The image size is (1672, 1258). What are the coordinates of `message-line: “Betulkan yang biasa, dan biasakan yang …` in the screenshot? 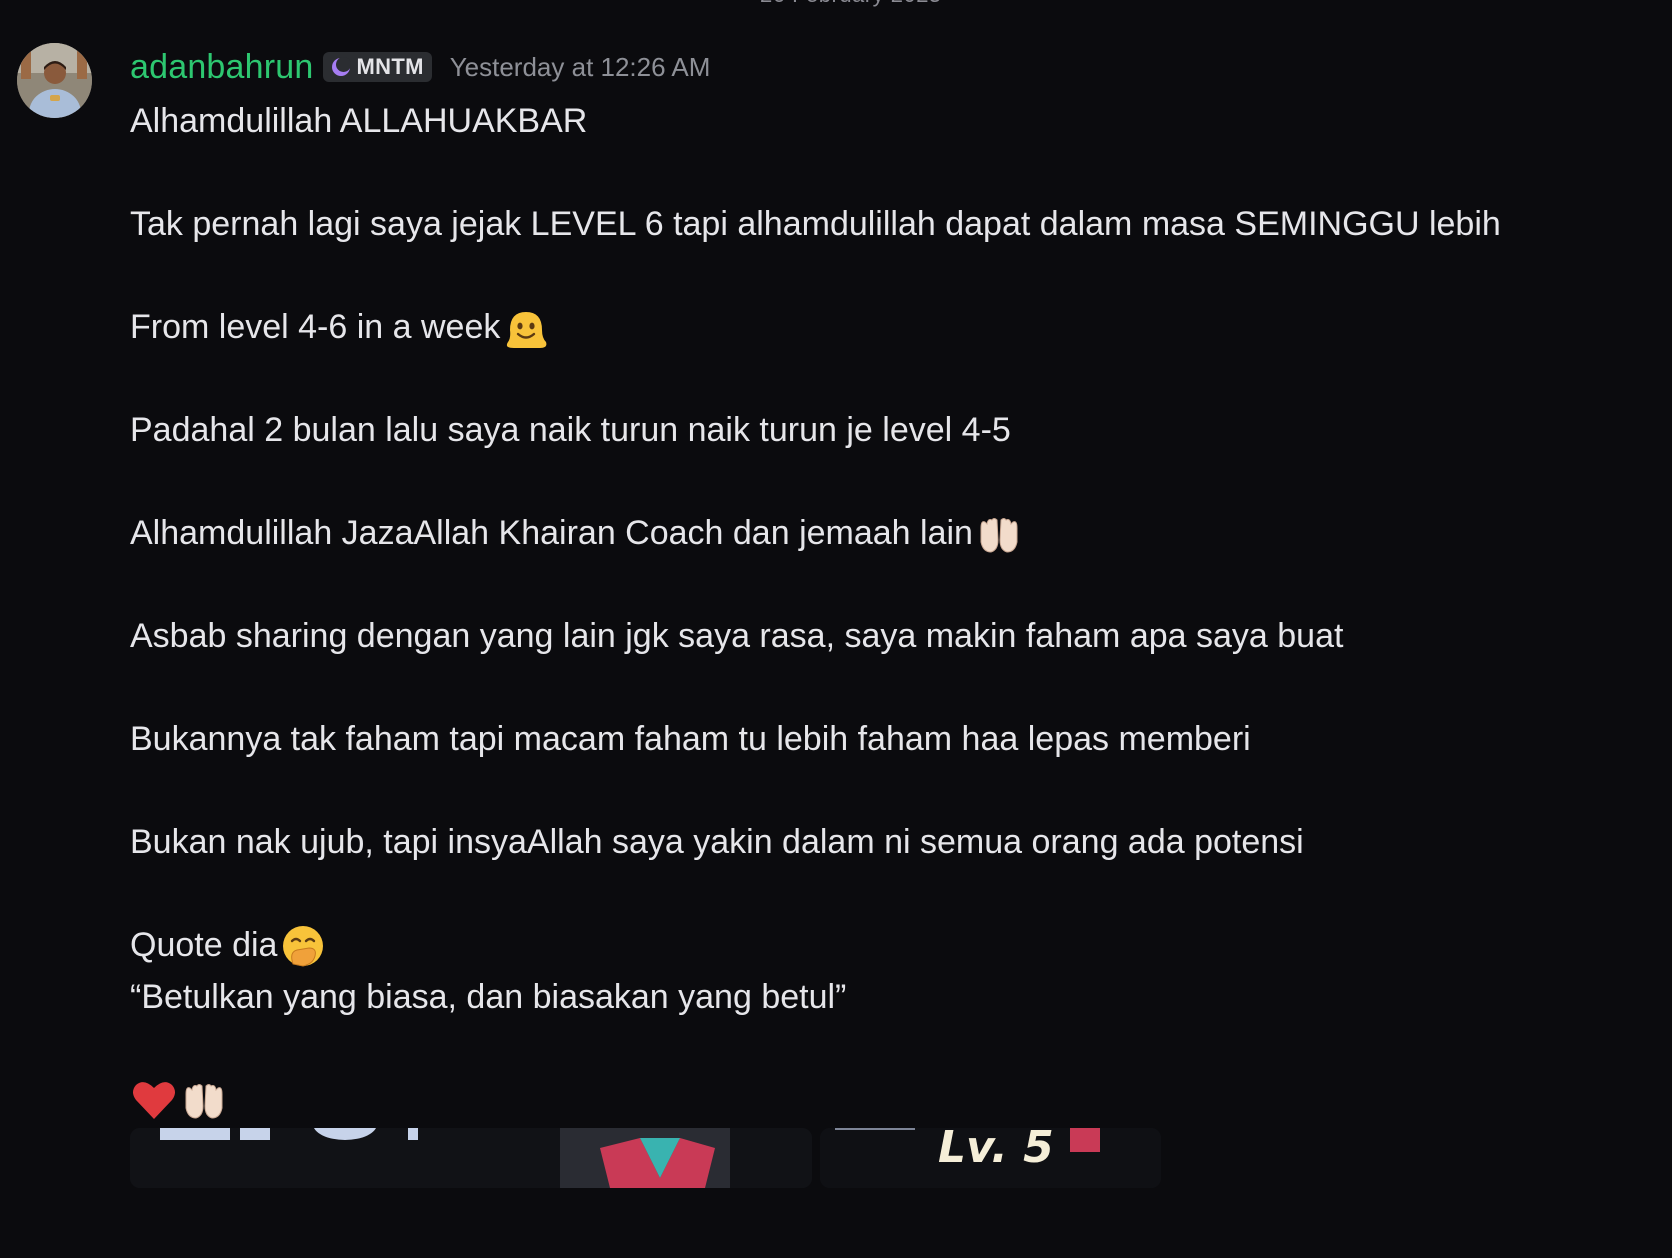 It's located at (488, 996).